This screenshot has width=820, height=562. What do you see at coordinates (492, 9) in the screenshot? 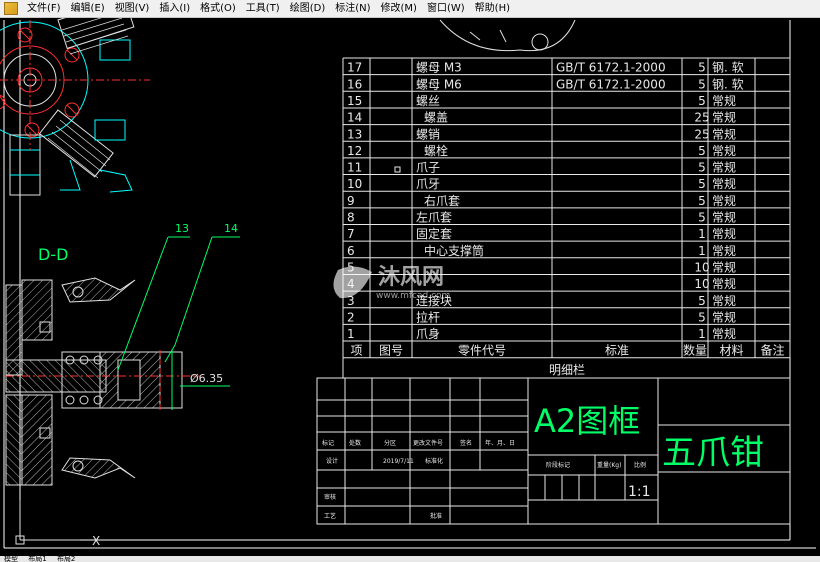
I see `menu-help: 帮助(H)` at bounding box center [492, 9].